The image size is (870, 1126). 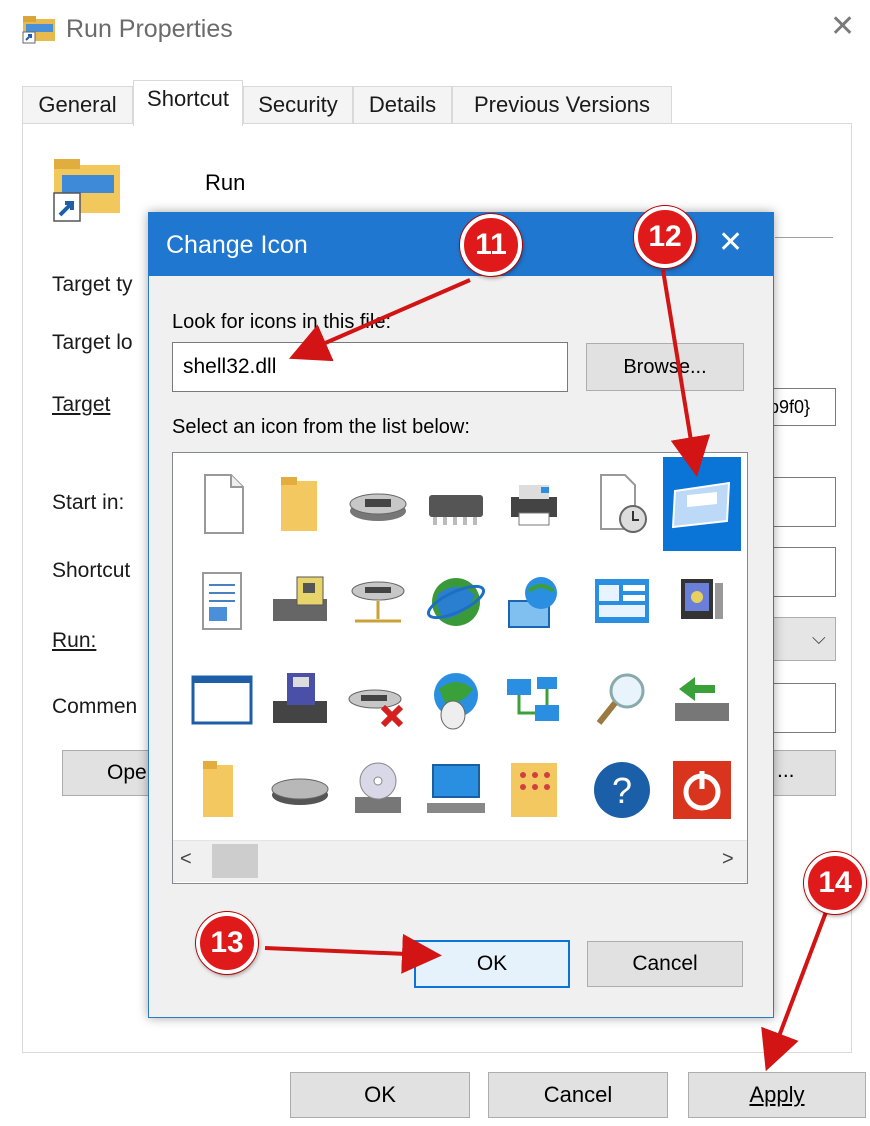 I want to click on icon-cell: ?, so click(x=622, y=790).